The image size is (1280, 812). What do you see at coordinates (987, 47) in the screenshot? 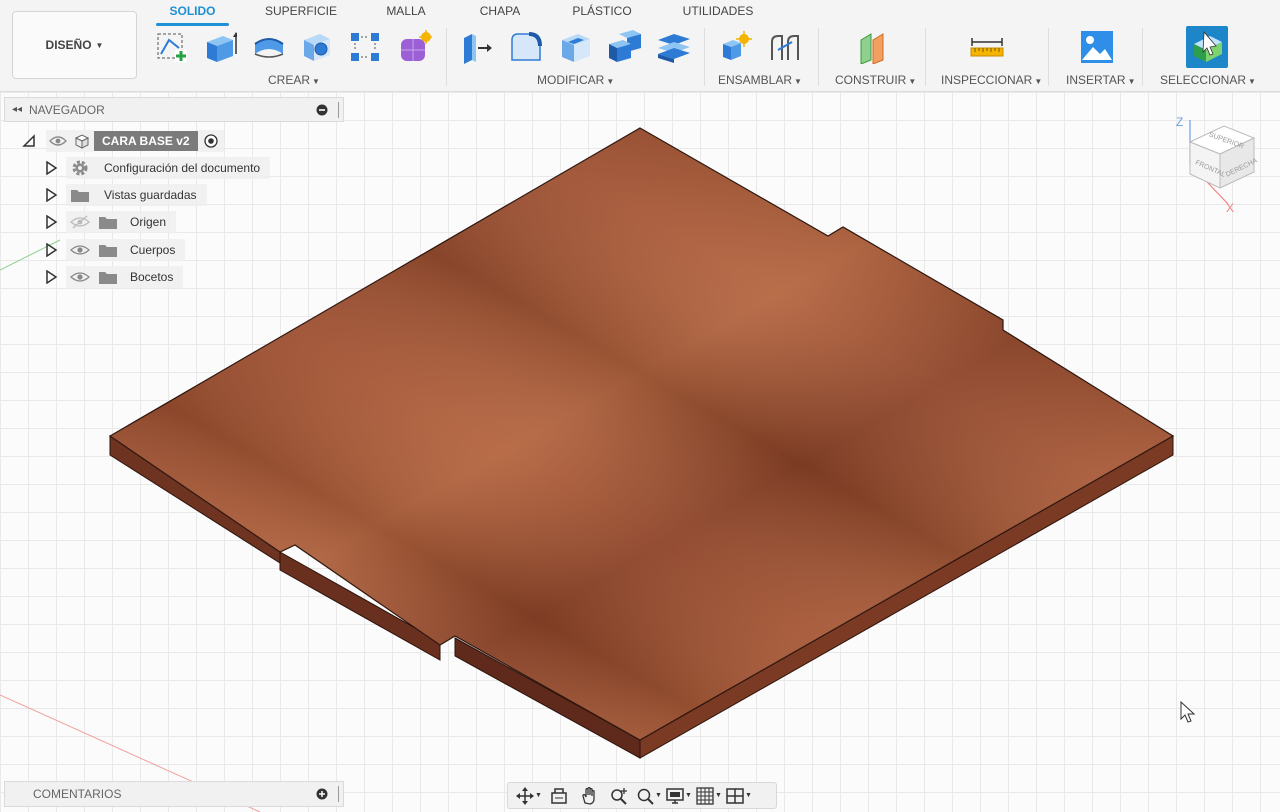
I see `measure-icon` at bounding box center [987, 47].